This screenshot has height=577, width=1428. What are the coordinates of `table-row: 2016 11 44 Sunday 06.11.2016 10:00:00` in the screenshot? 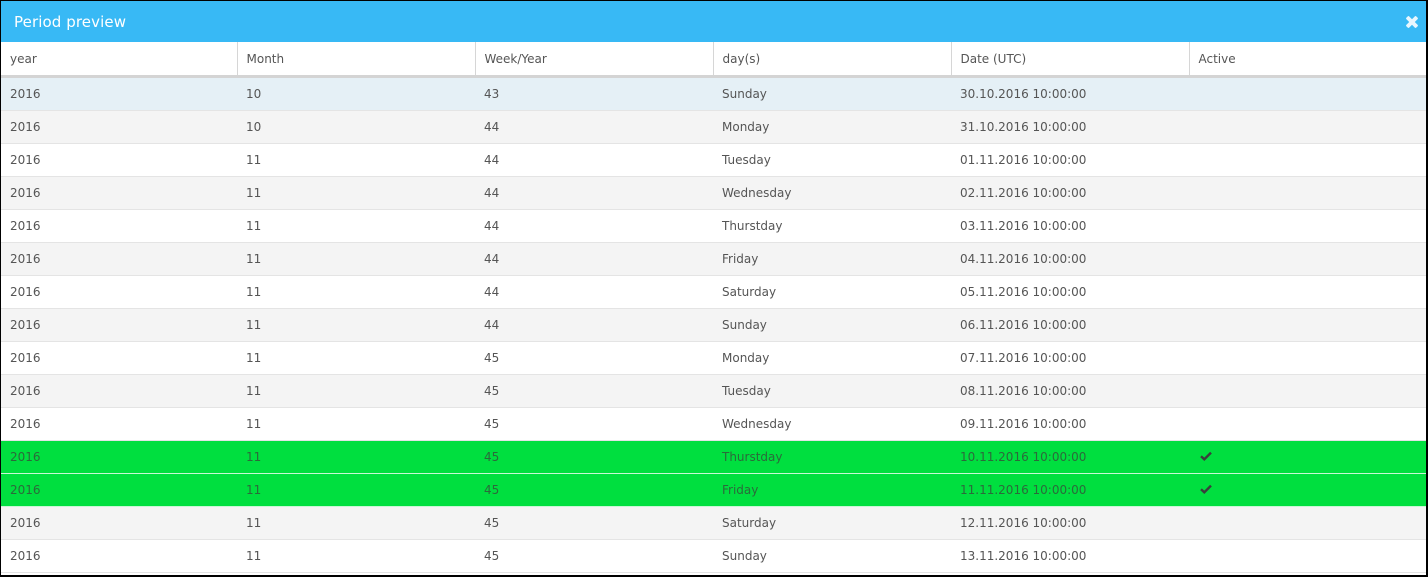 It's located at (713, 325).